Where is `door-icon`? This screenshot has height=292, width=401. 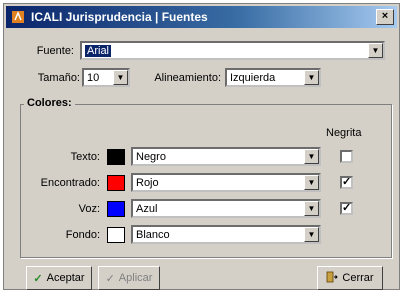 door-icon is located at coordinates (332, 278).